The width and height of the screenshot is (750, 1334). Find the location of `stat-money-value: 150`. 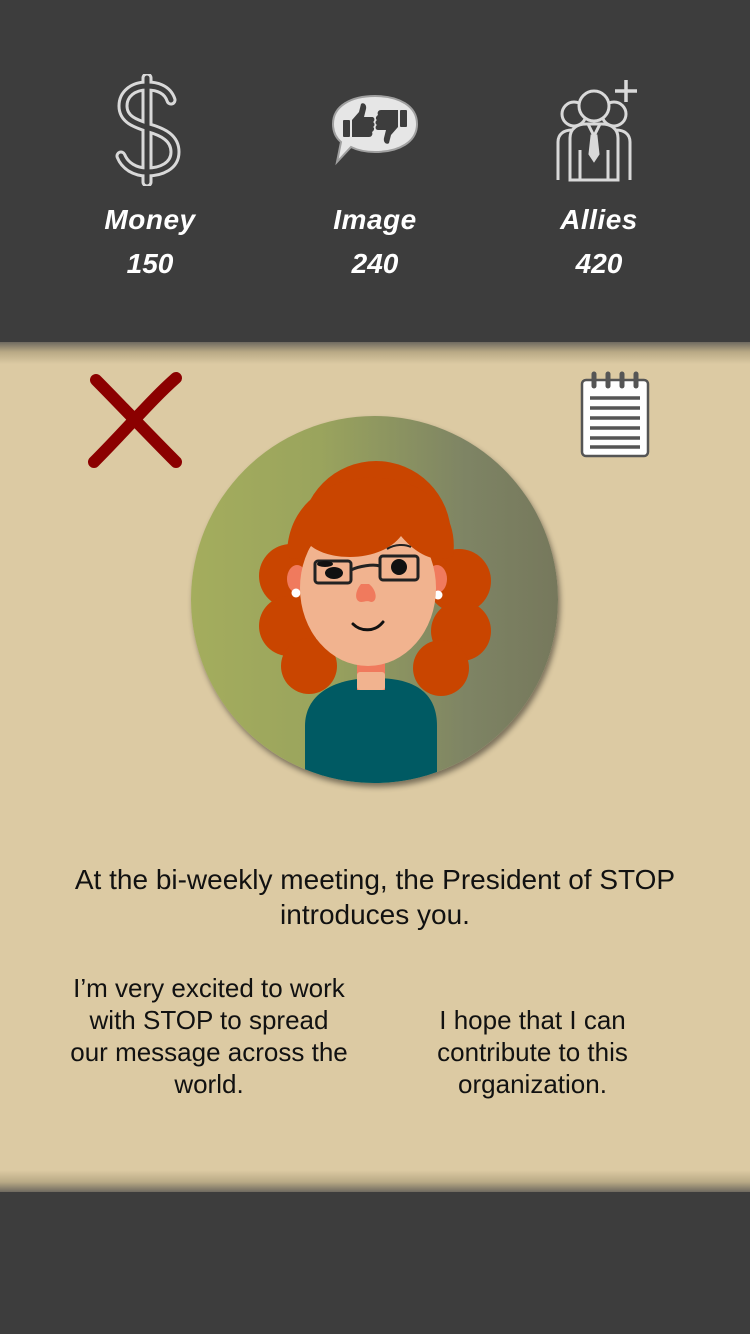

stat-money-value: 150 is located at coordinates (150, 263).